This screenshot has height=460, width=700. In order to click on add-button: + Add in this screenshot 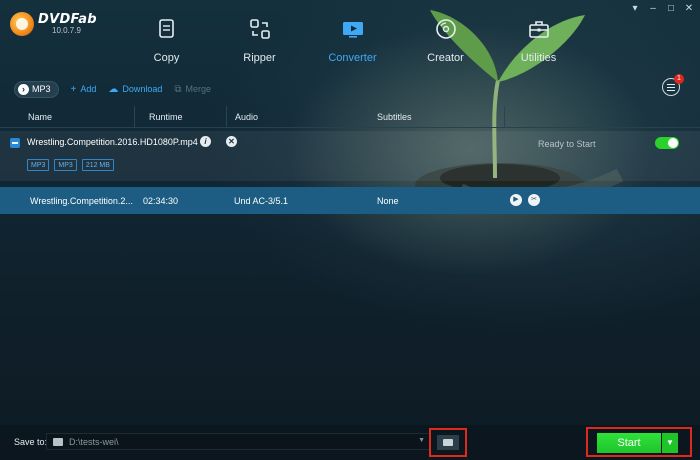, I will do `click(84, 89)`.